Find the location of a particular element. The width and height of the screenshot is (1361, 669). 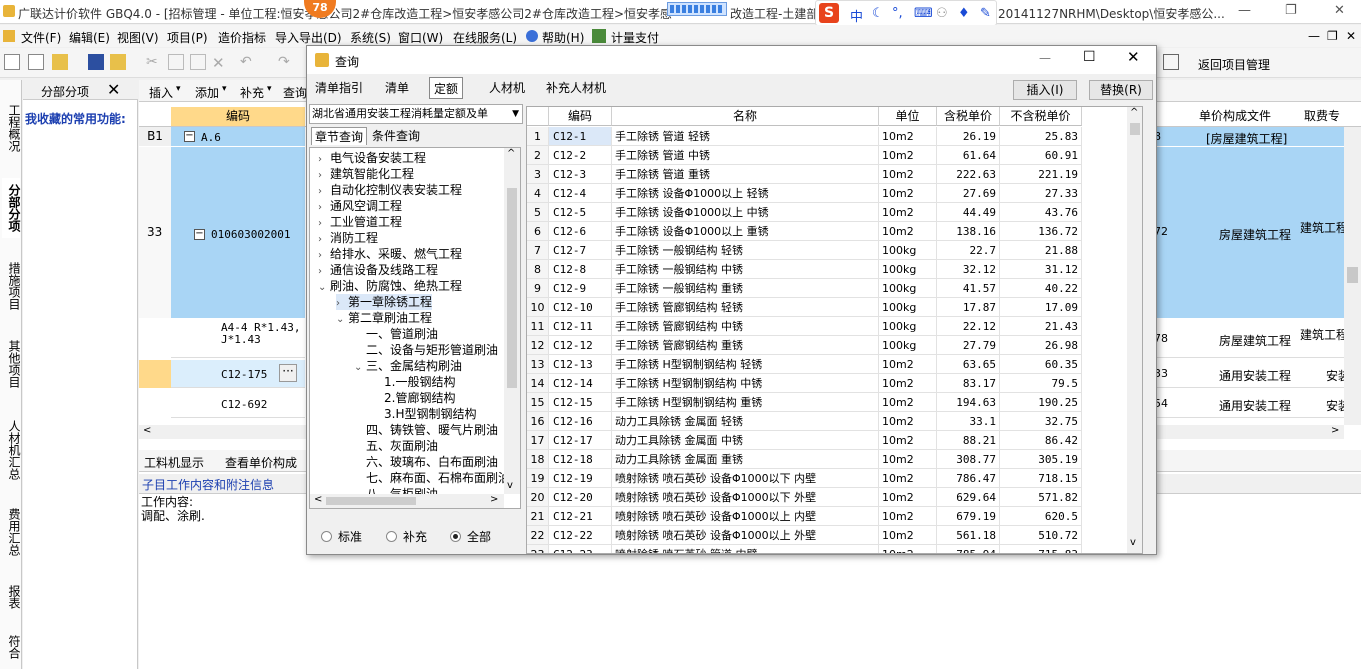

insert-dropdown-icon: ▾ is located at coordinates (178, 89).